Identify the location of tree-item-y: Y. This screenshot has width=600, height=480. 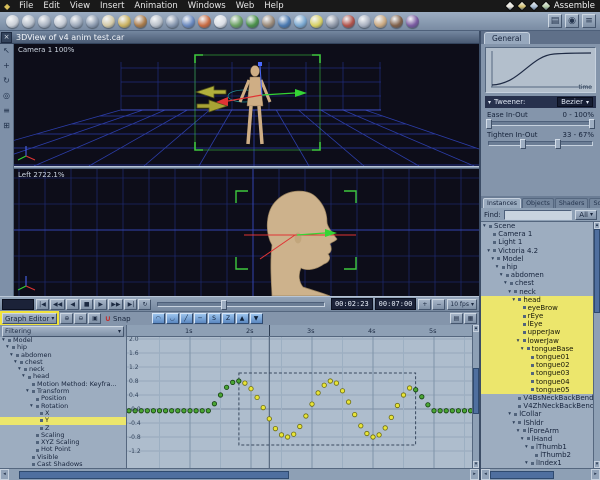
(63, 421).